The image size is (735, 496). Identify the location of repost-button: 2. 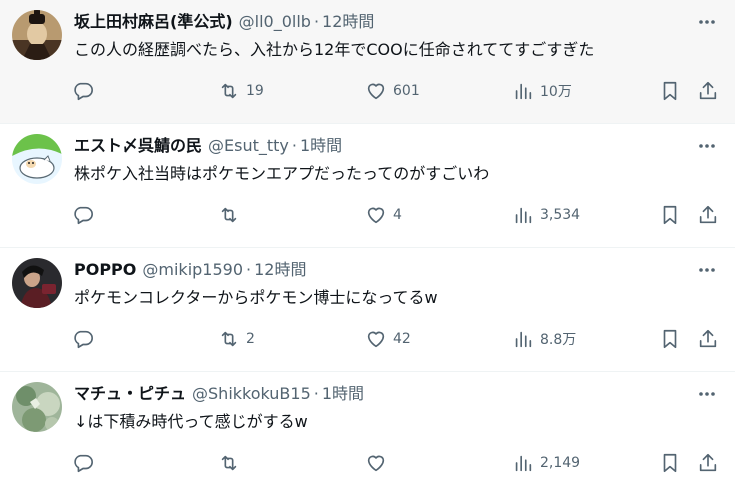
(236, 339).